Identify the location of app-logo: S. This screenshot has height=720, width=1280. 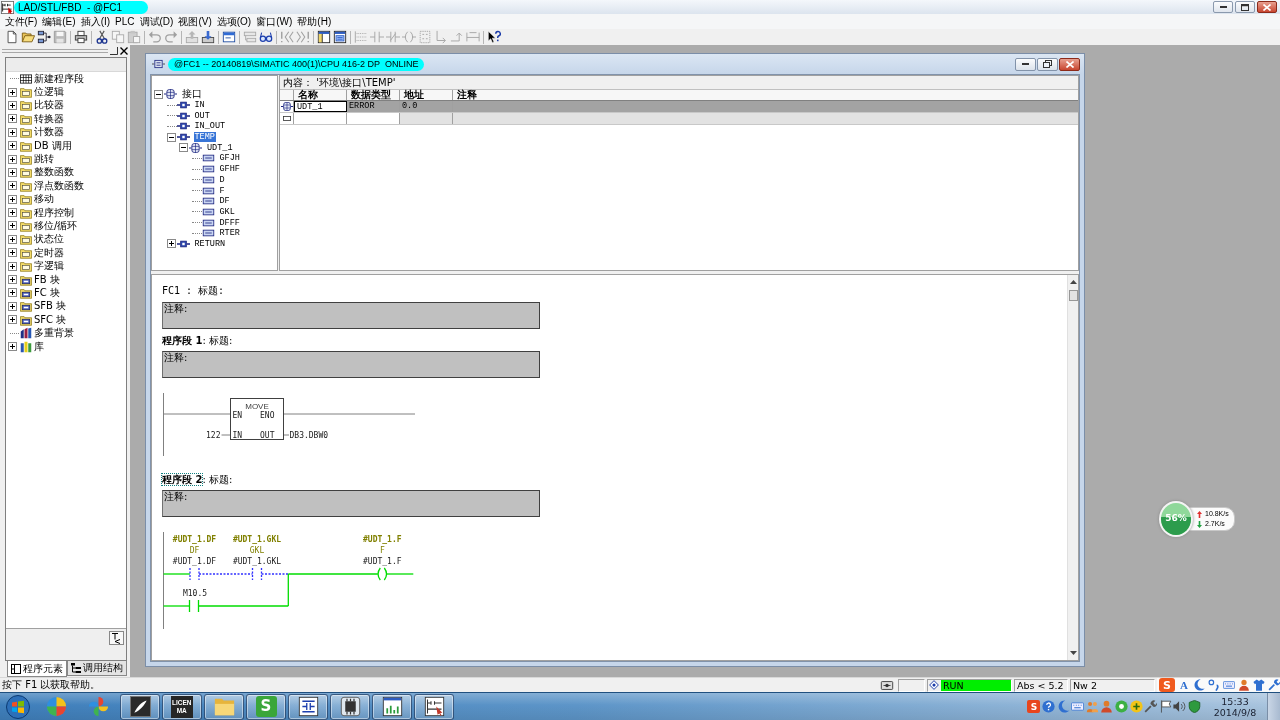
(1034, 706).